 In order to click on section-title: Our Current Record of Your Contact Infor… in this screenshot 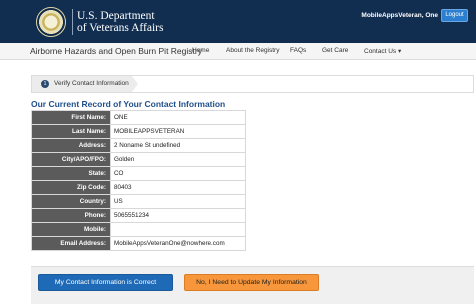, I will do `click(128, 104)`.